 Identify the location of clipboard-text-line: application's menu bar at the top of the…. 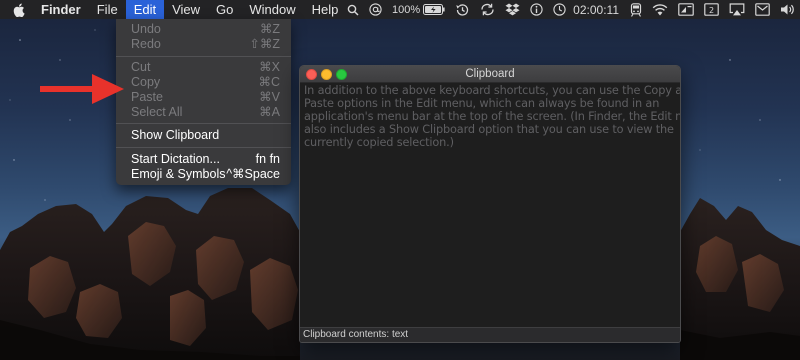
(492, 116).